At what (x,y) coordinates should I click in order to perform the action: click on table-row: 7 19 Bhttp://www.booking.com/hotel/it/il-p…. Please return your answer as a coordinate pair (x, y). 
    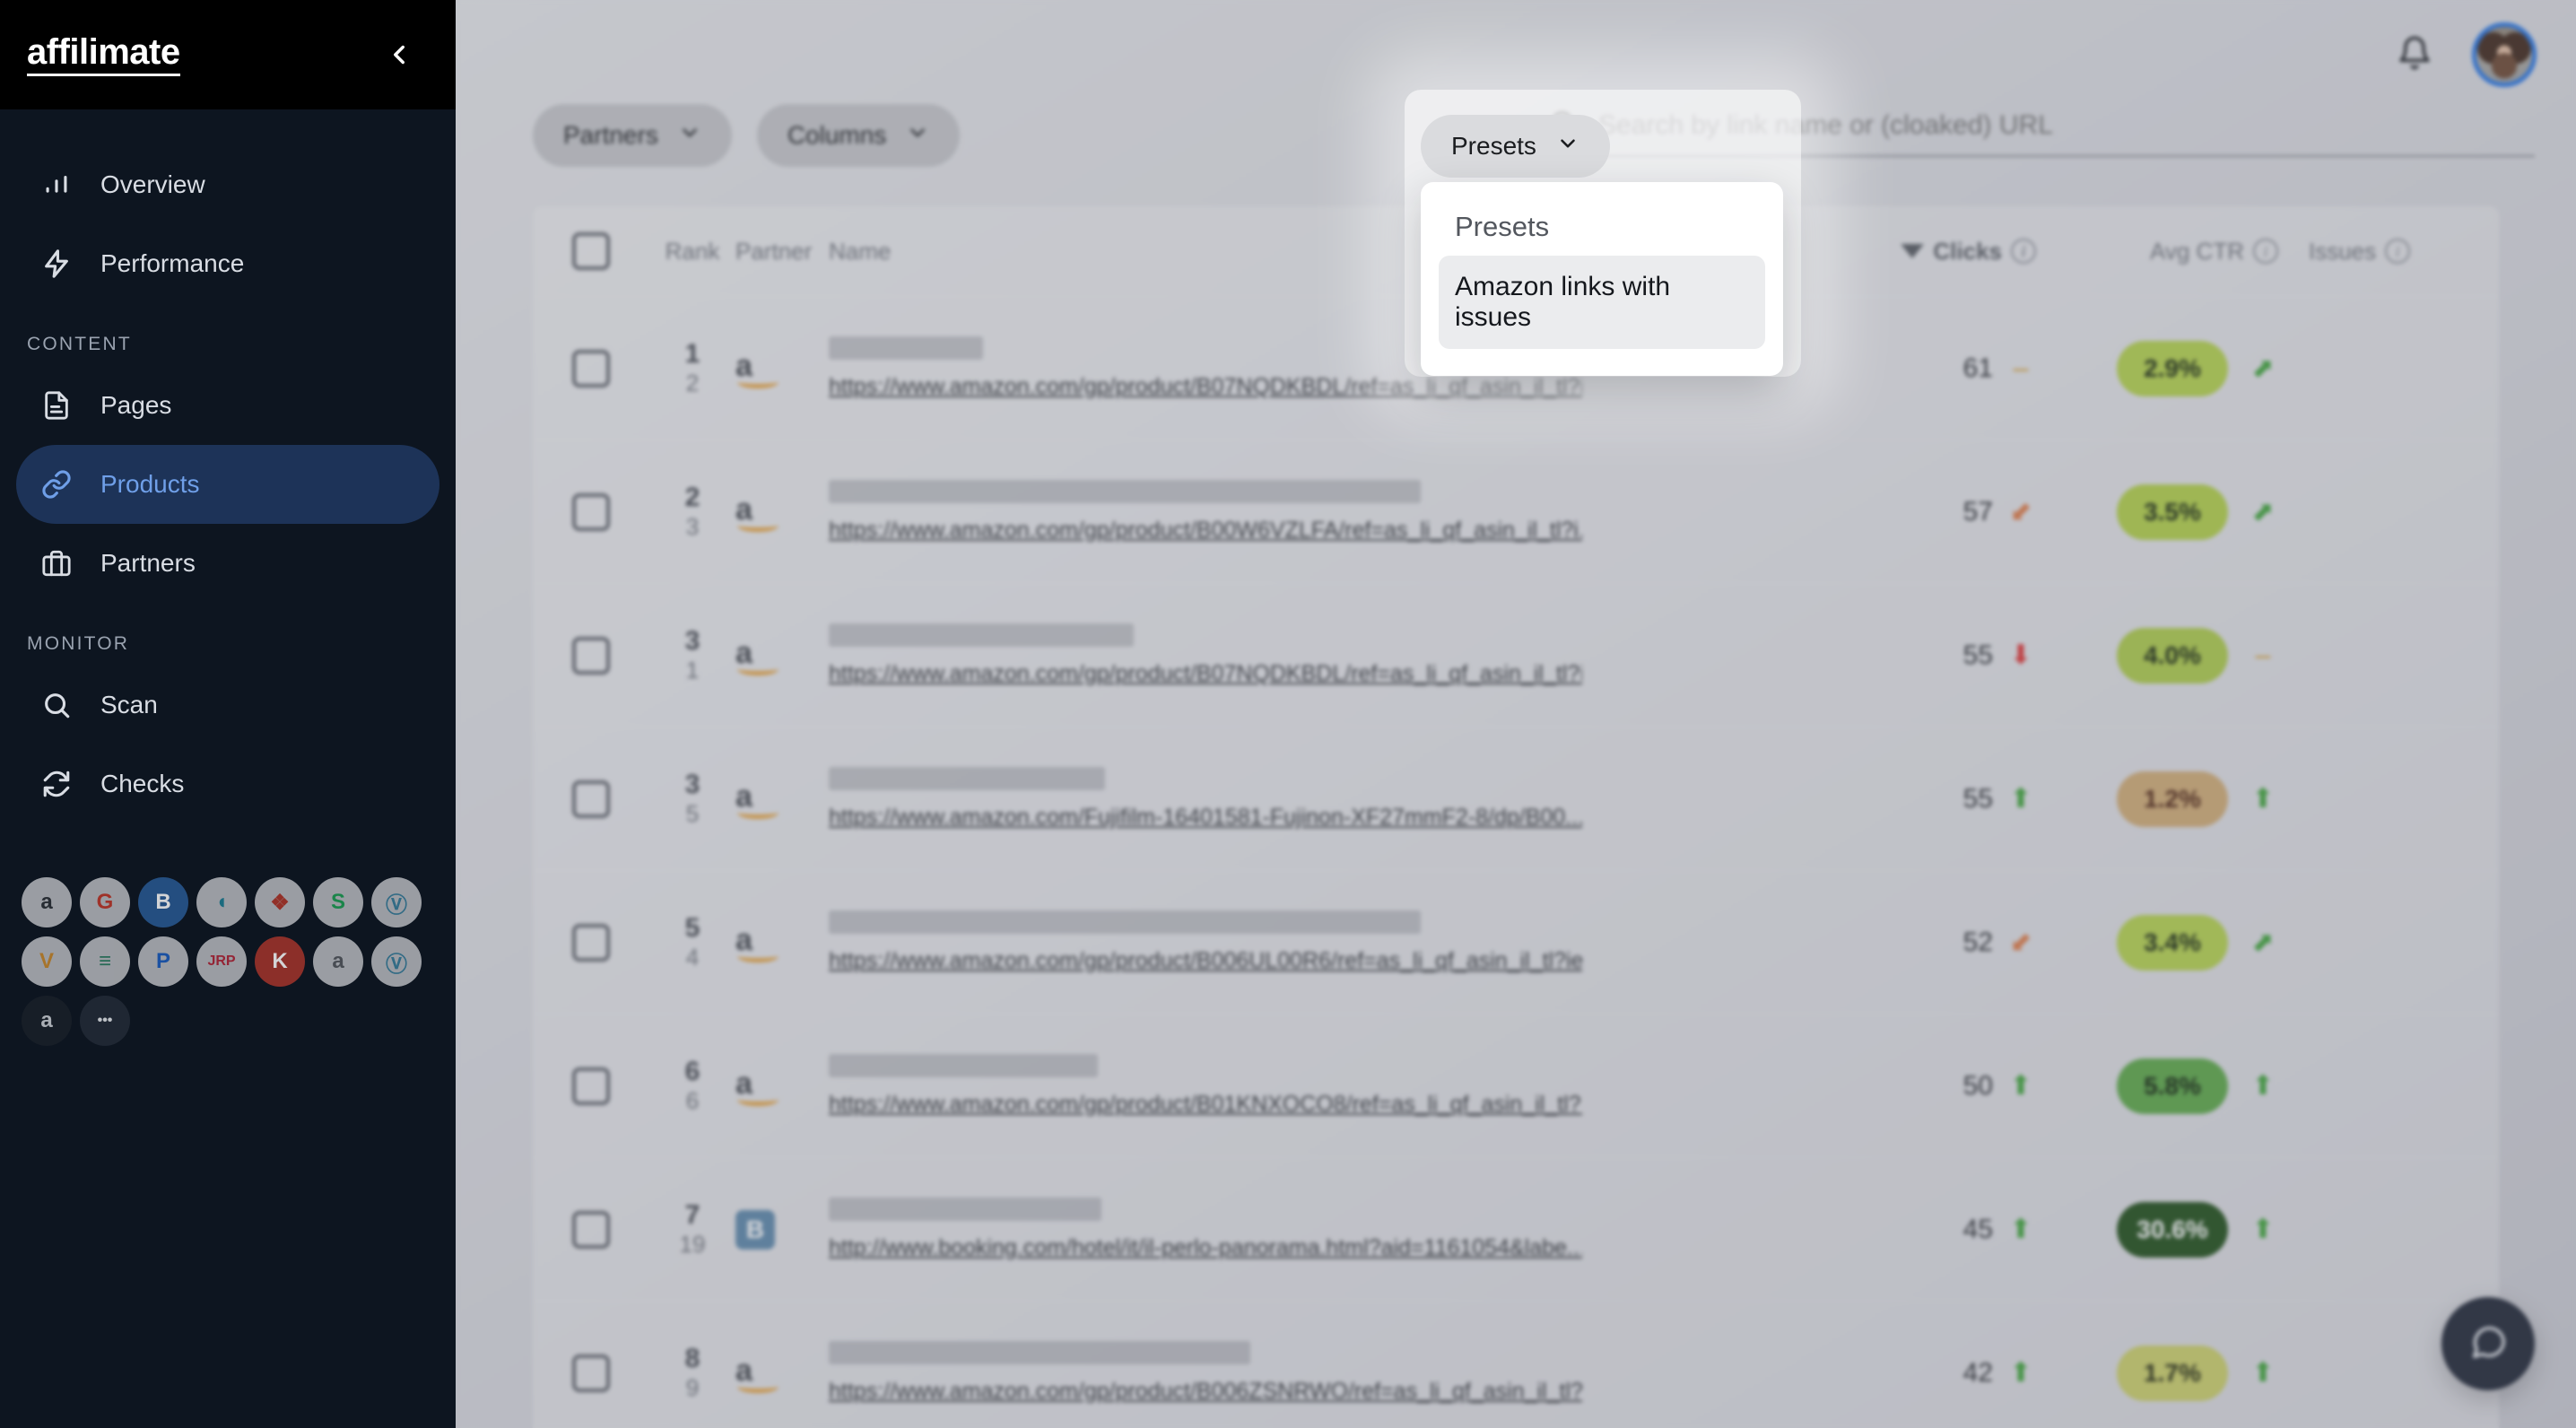
    Looking at the image, I should click on (1516, 1229).